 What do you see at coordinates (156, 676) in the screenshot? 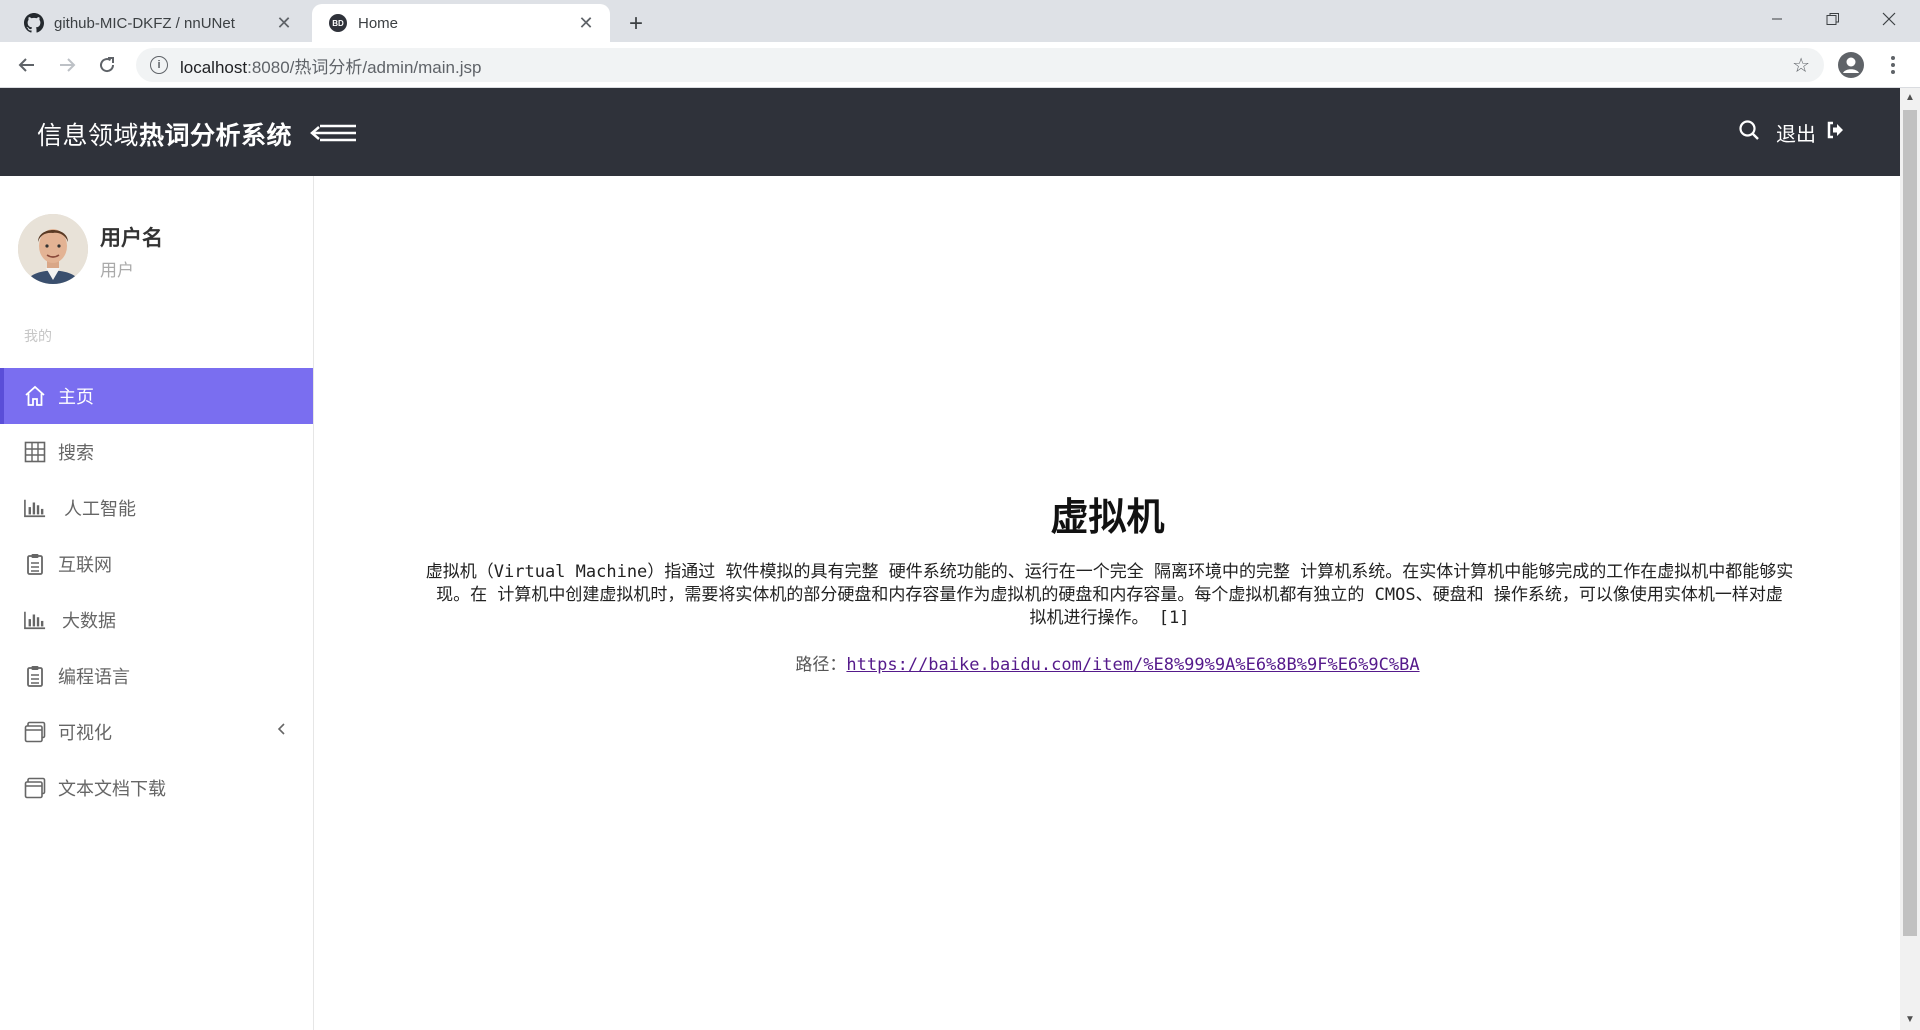
I see `sidebar-item-programming: 编程语言` at bounding box center [156, 676].